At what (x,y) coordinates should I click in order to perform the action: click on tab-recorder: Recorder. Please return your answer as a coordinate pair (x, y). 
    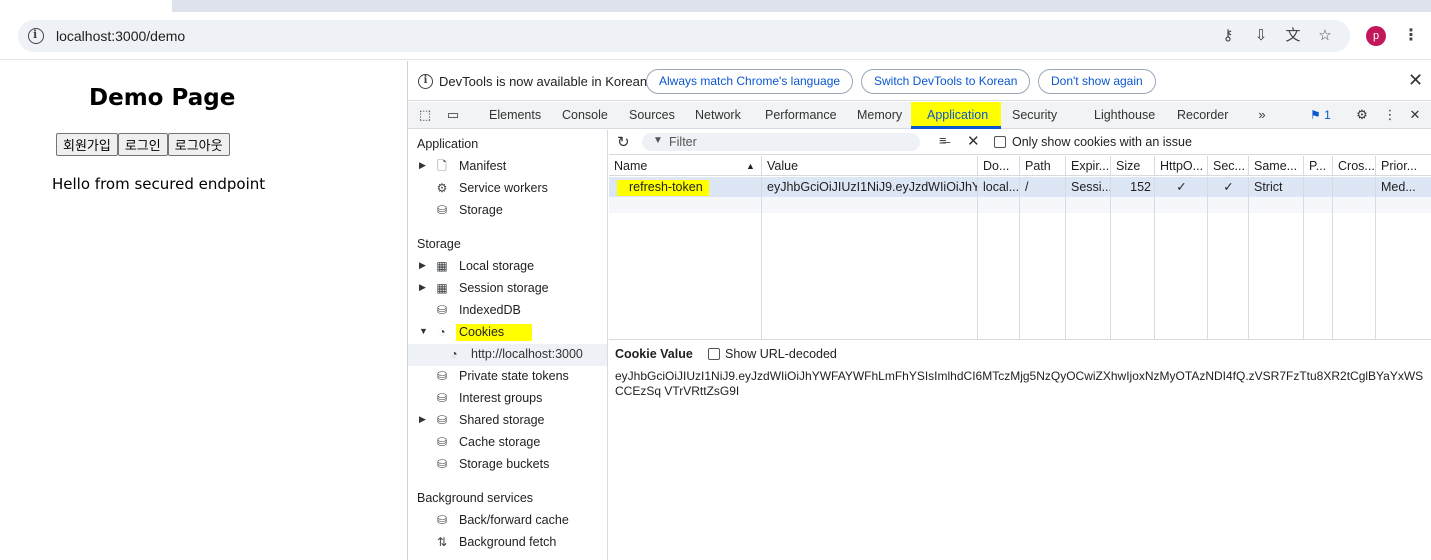
    Looking at the image, I should click on (1202, 115).